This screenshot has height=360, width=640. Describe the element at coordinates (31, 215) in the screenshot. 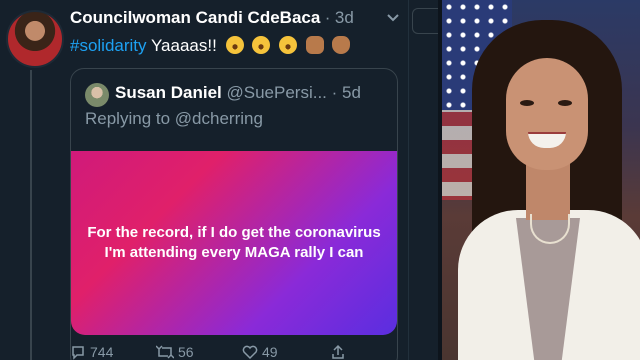

I see `thread-line` at that location.